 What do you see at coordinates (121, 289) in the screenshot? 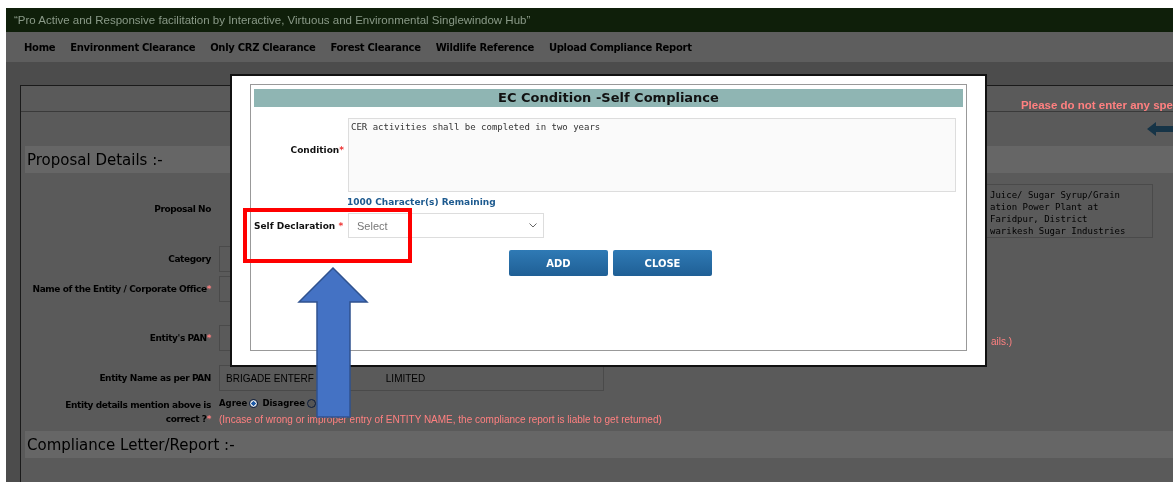
I see `field-label: Name of the Entity / Corporate Office*` at bounding box center [121, 289].